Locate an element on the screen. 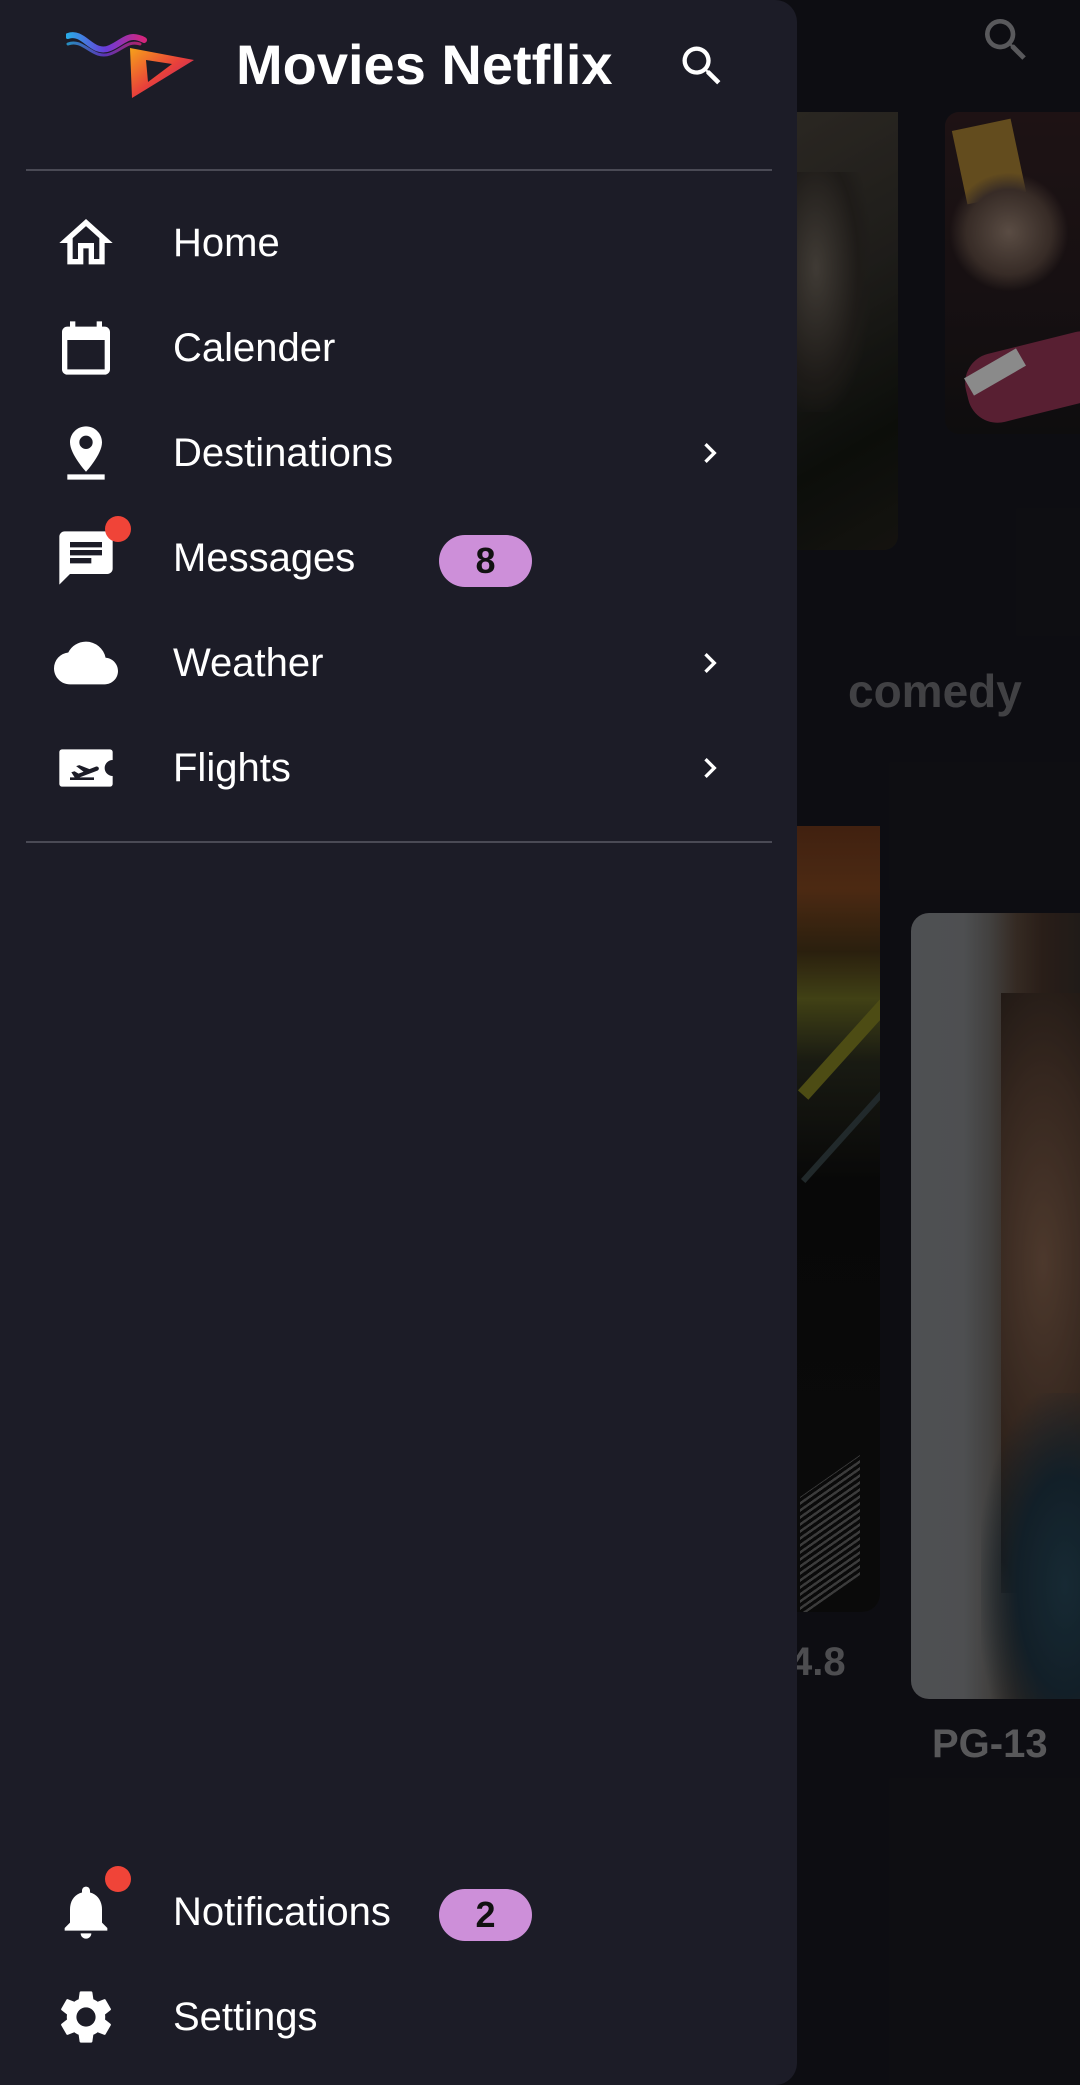 The width and height of the screenshot is (1080, 2085). nav-item-settings: Settings is located at coordinates (398, 2017).